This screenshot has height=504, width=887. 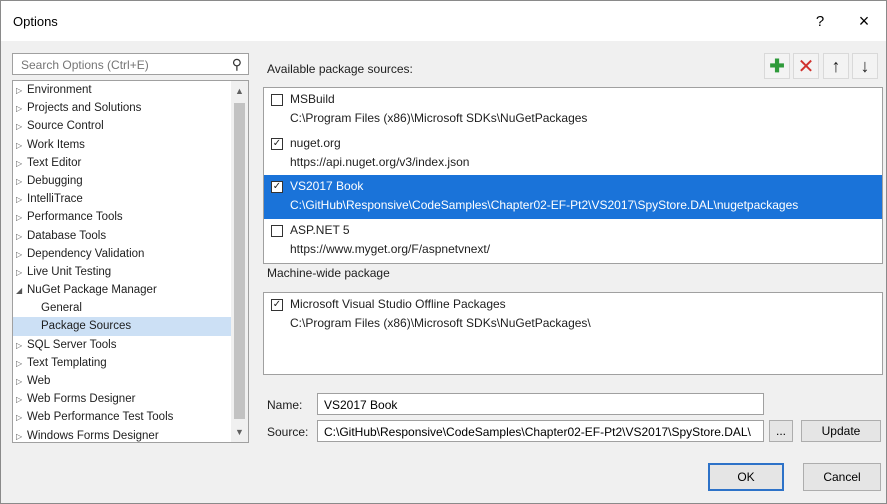 I want to click on machine-wide-label: Machine-wide package, so click(x=328, y=273).